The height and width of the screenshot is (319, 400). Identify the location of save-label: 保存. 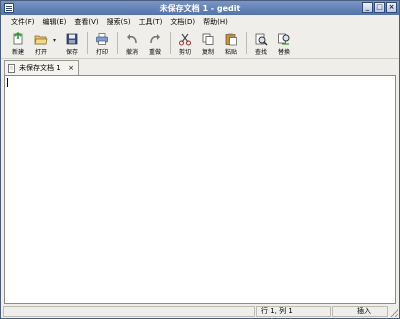
(71, 52).